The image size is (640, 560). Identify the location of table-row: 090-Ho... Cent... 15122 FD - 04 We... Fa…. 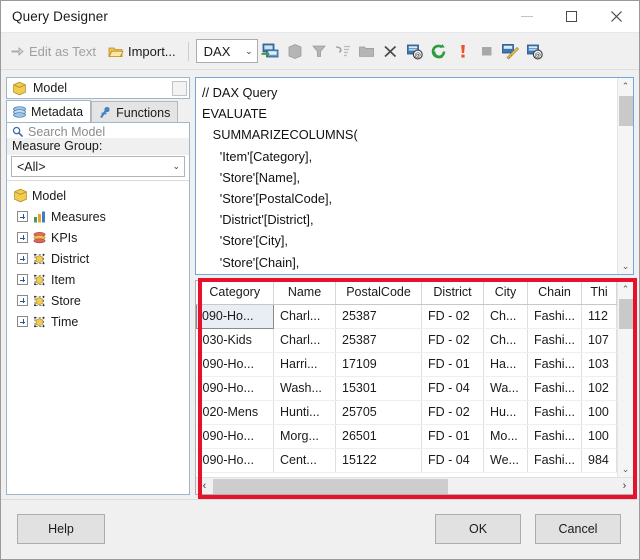
(406, 460).